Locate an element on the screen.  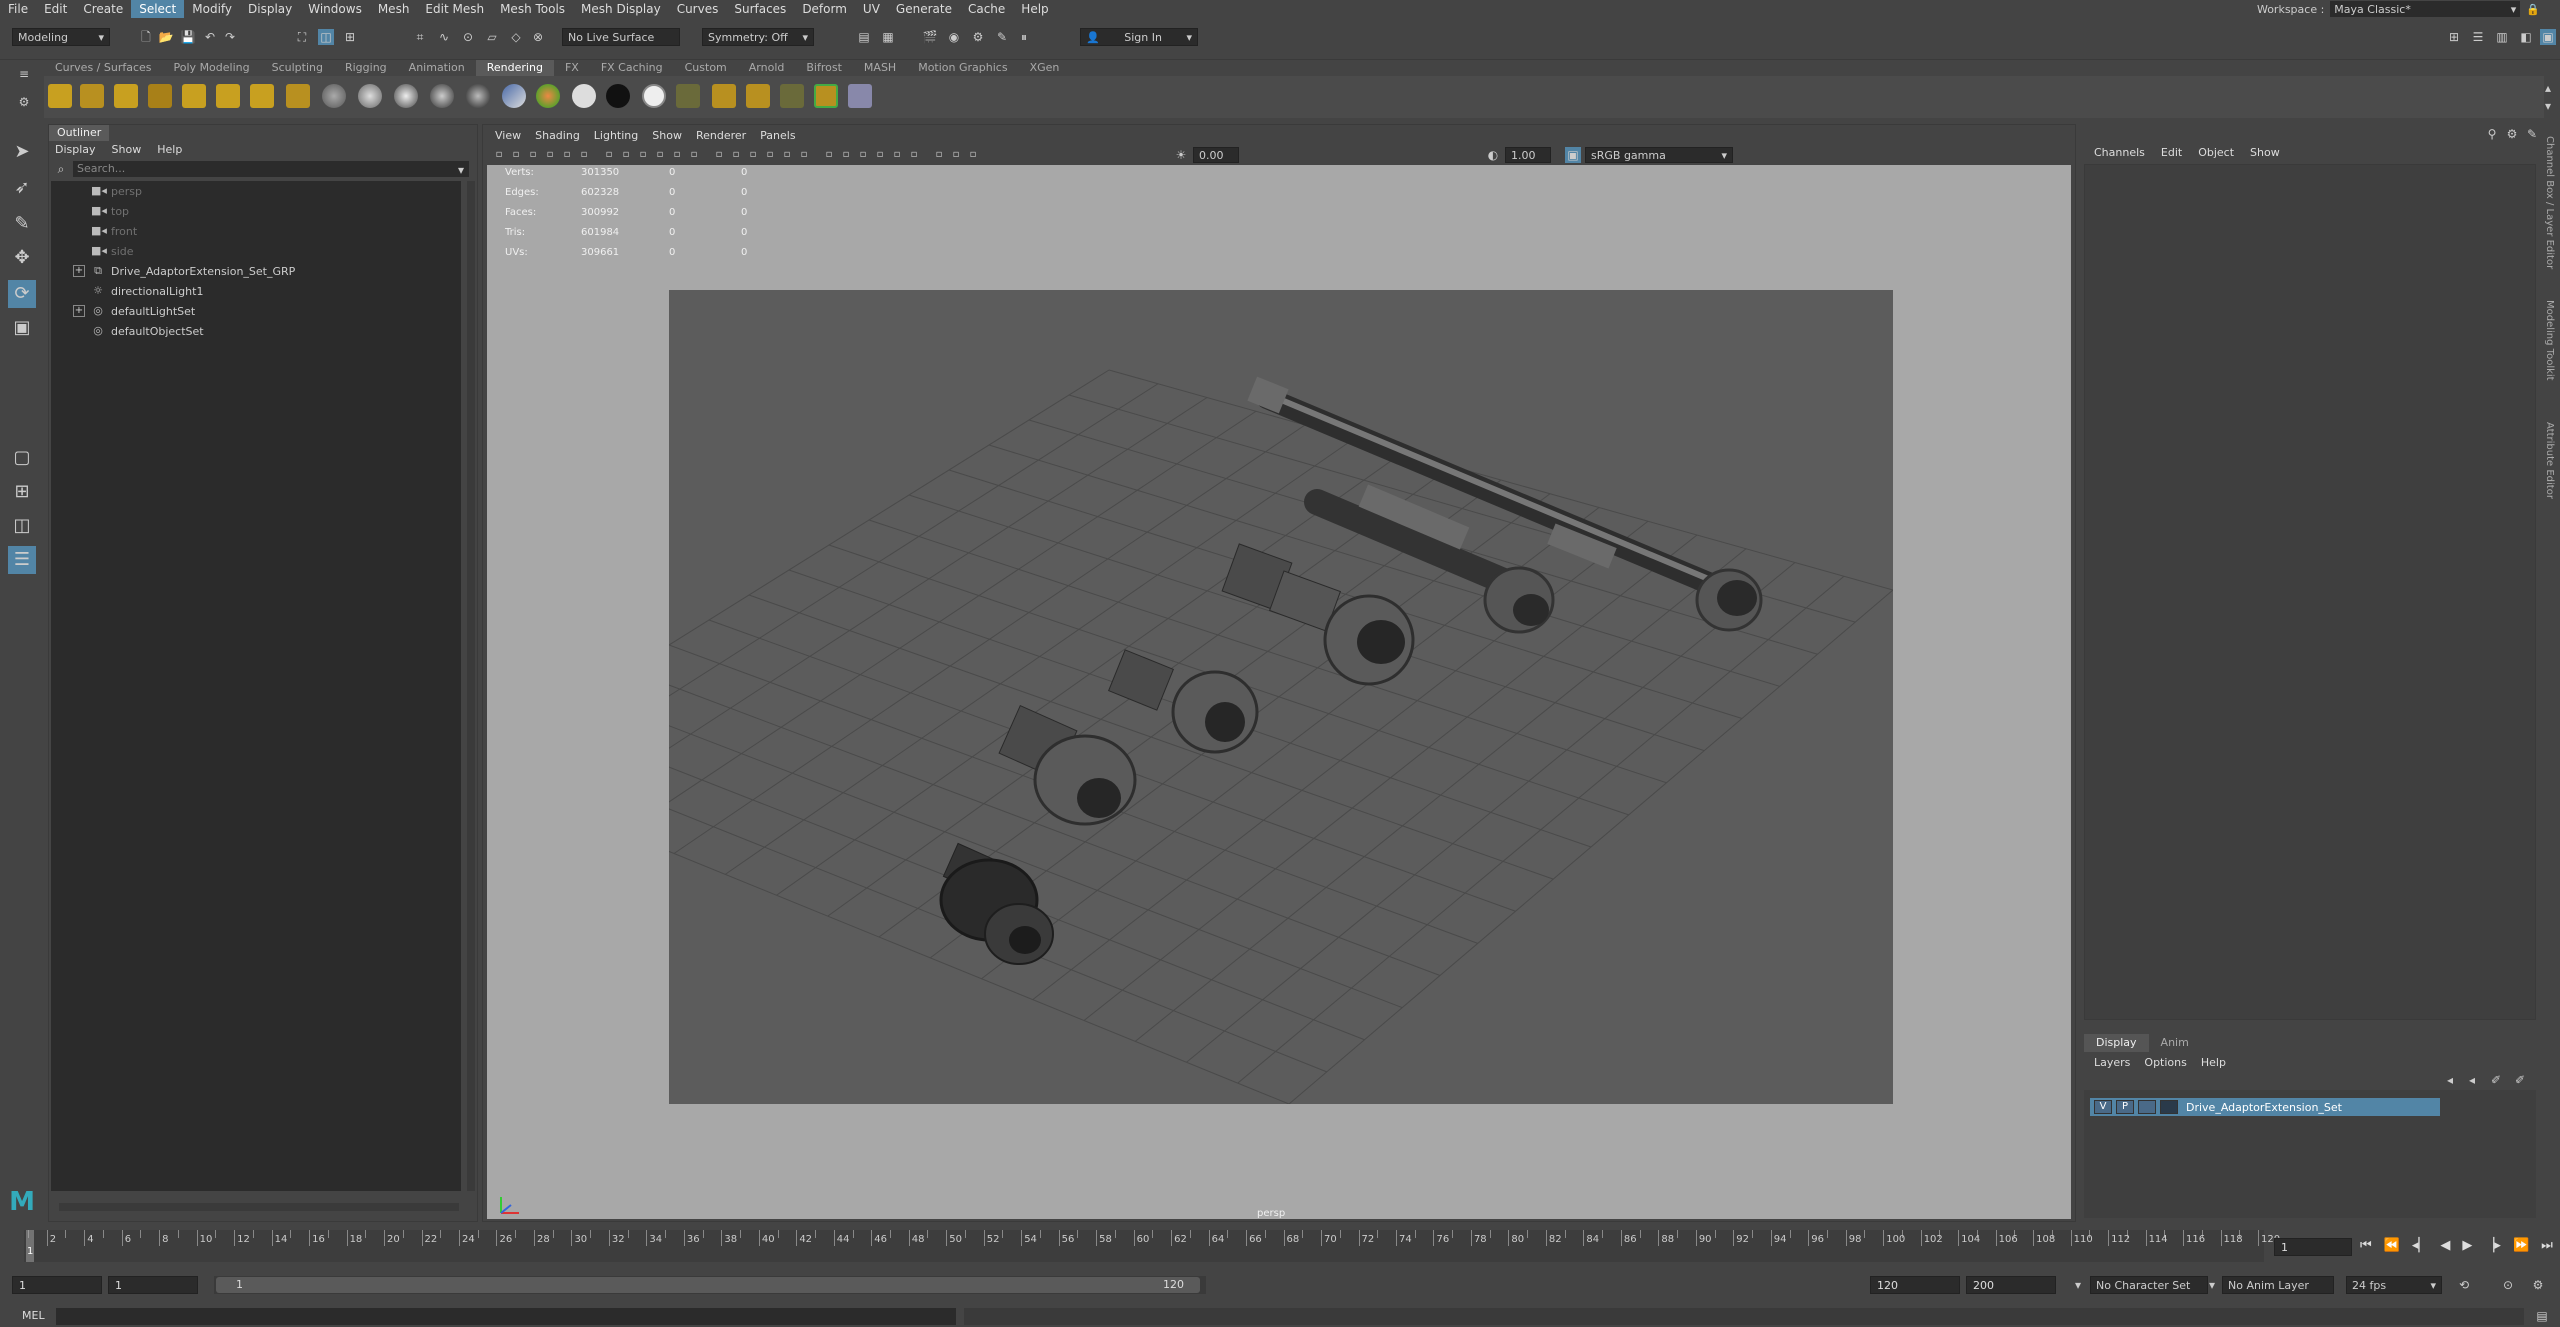
step-back-frame-icon: ◂▏ is located at coordinates (2420, 1245).